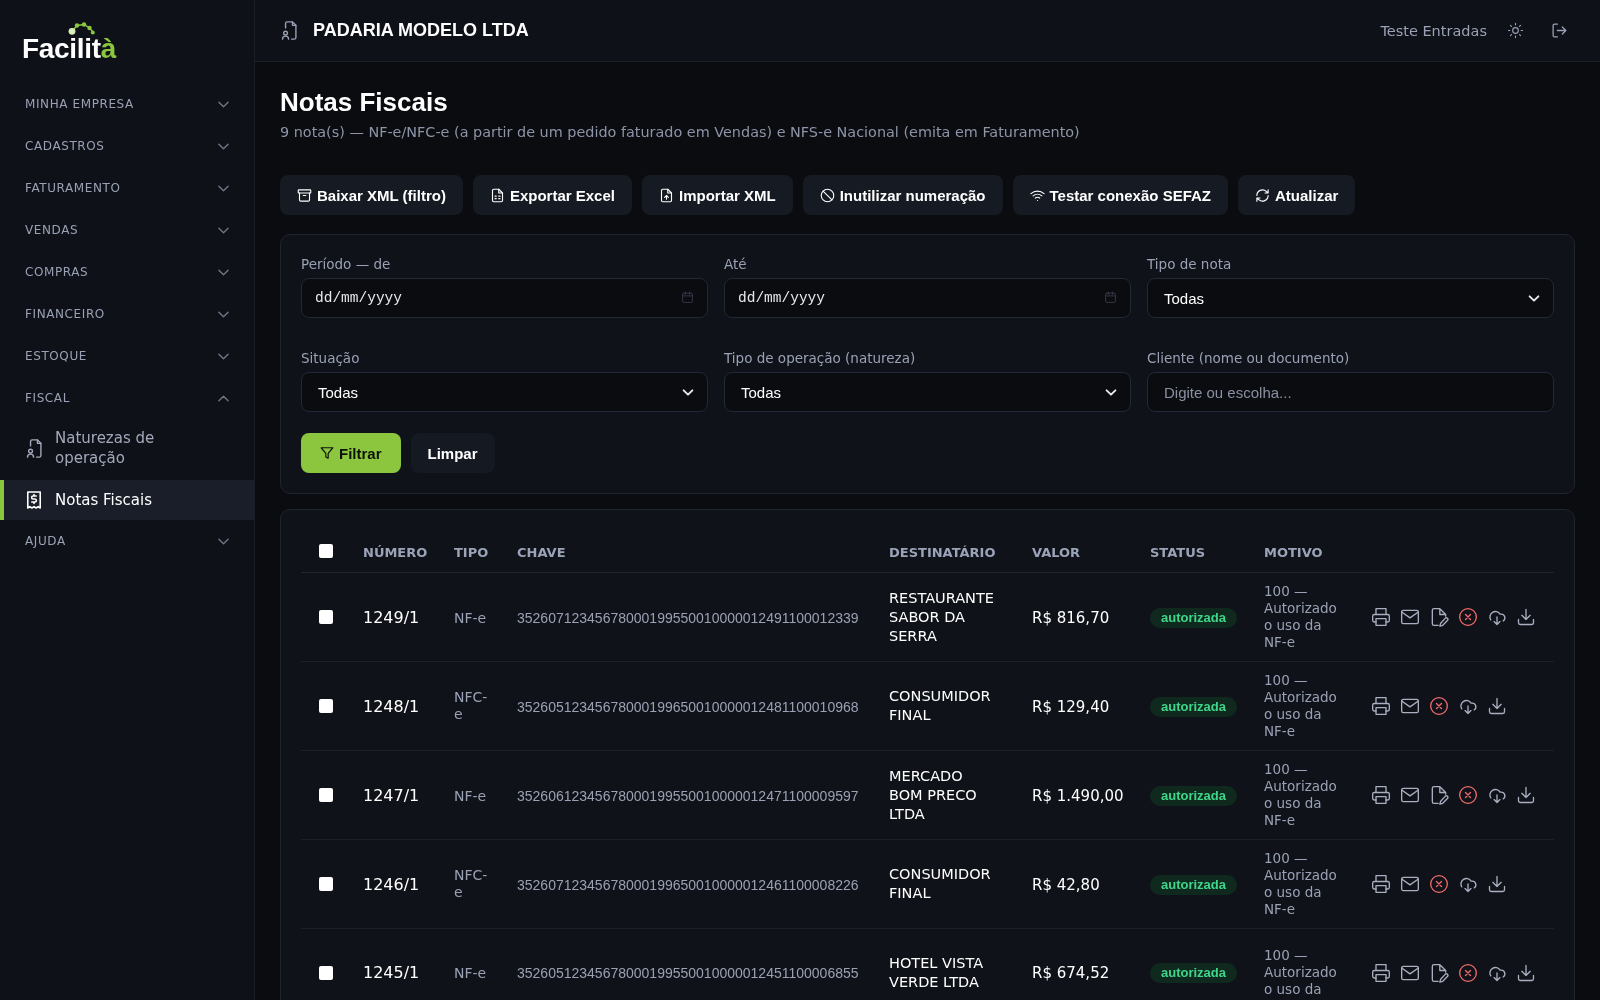  Describe the element at coordinates (330, 358) in the screenshot. I see `field-label: Situação` at that location.